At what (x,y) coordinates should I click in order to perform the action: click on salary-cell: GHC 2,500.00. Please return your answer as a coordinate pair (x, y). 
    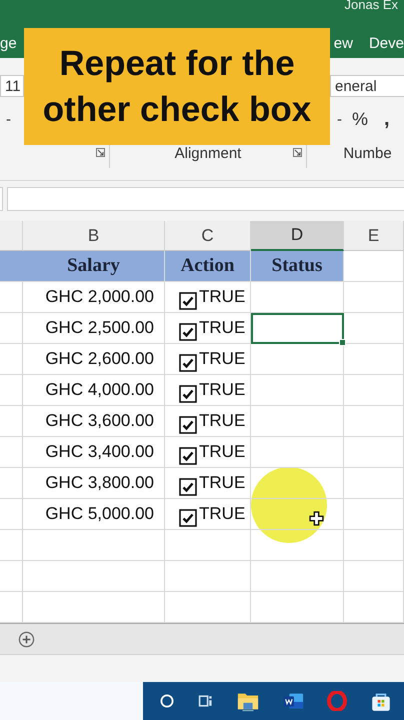
    Looking at the image, I should click on (94, 328).